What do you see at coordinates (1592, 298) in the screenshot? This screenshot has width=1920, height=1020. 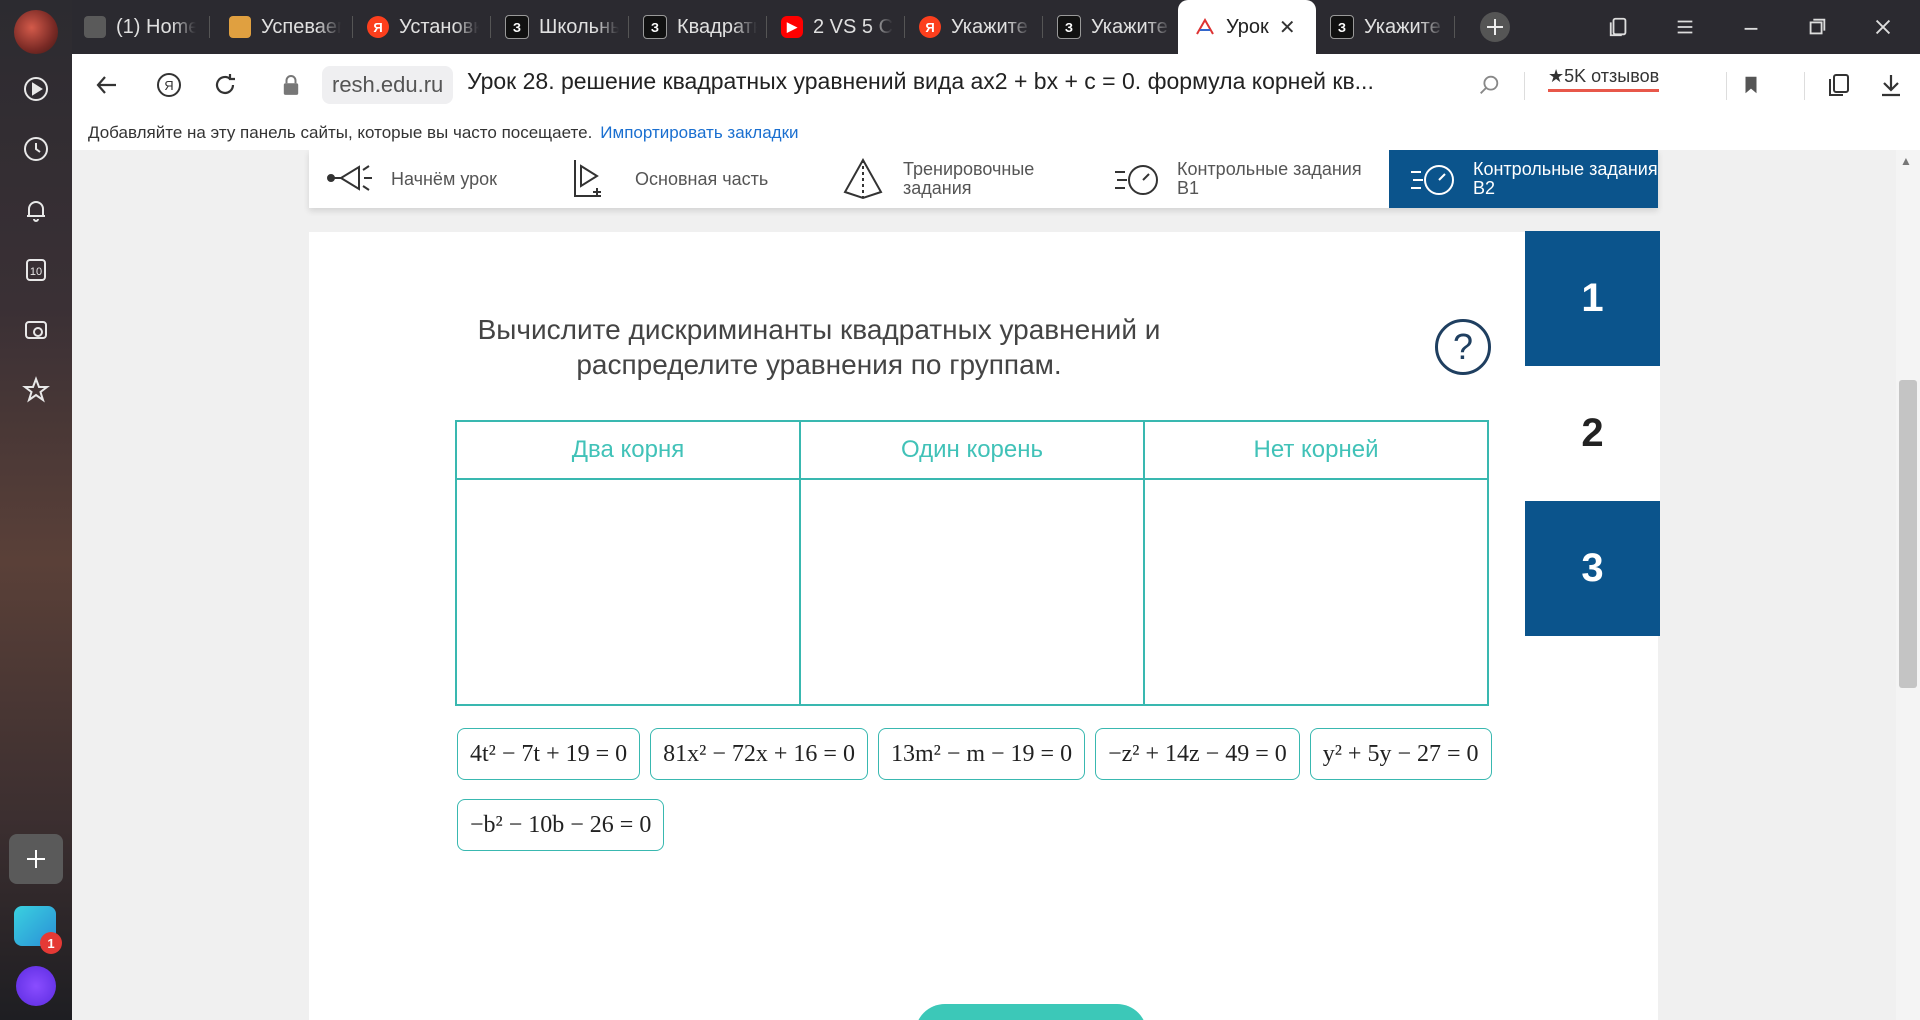 I see `task-tab-1: 1` at bounding box center [1592, 298].